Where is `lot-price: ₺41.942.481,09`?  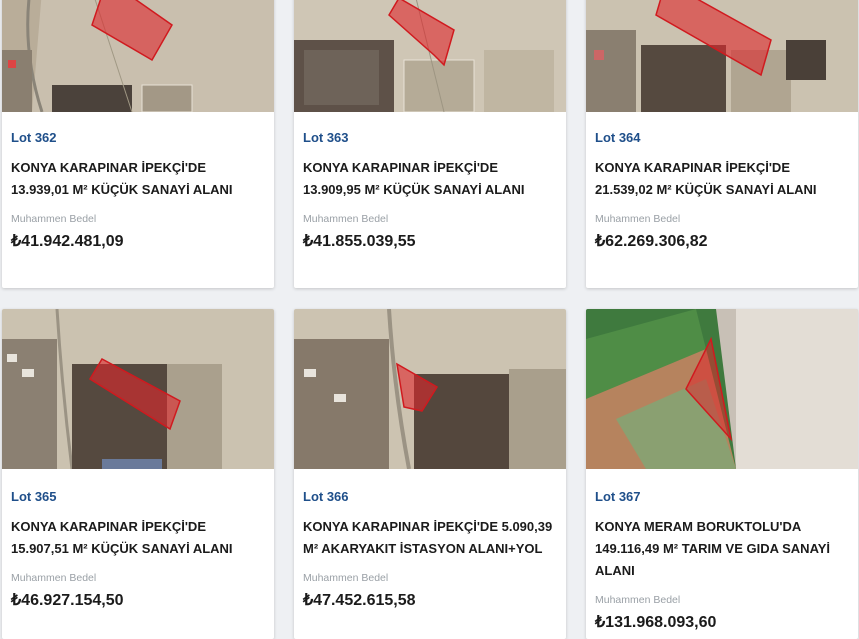 lot-price: ₺41.942.481,09 is located at coordinates (67, 241).